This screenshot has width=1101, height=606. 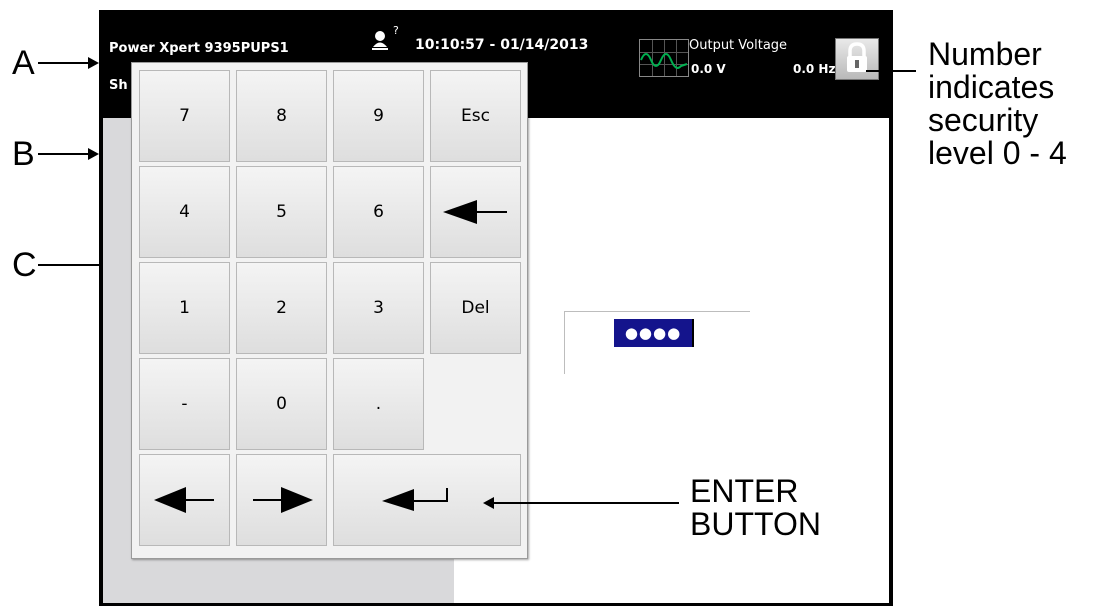 What do you see at coordinates (184, 116) in the screenshot?
I see `key-7: 7` at bounding box center [184, 116].